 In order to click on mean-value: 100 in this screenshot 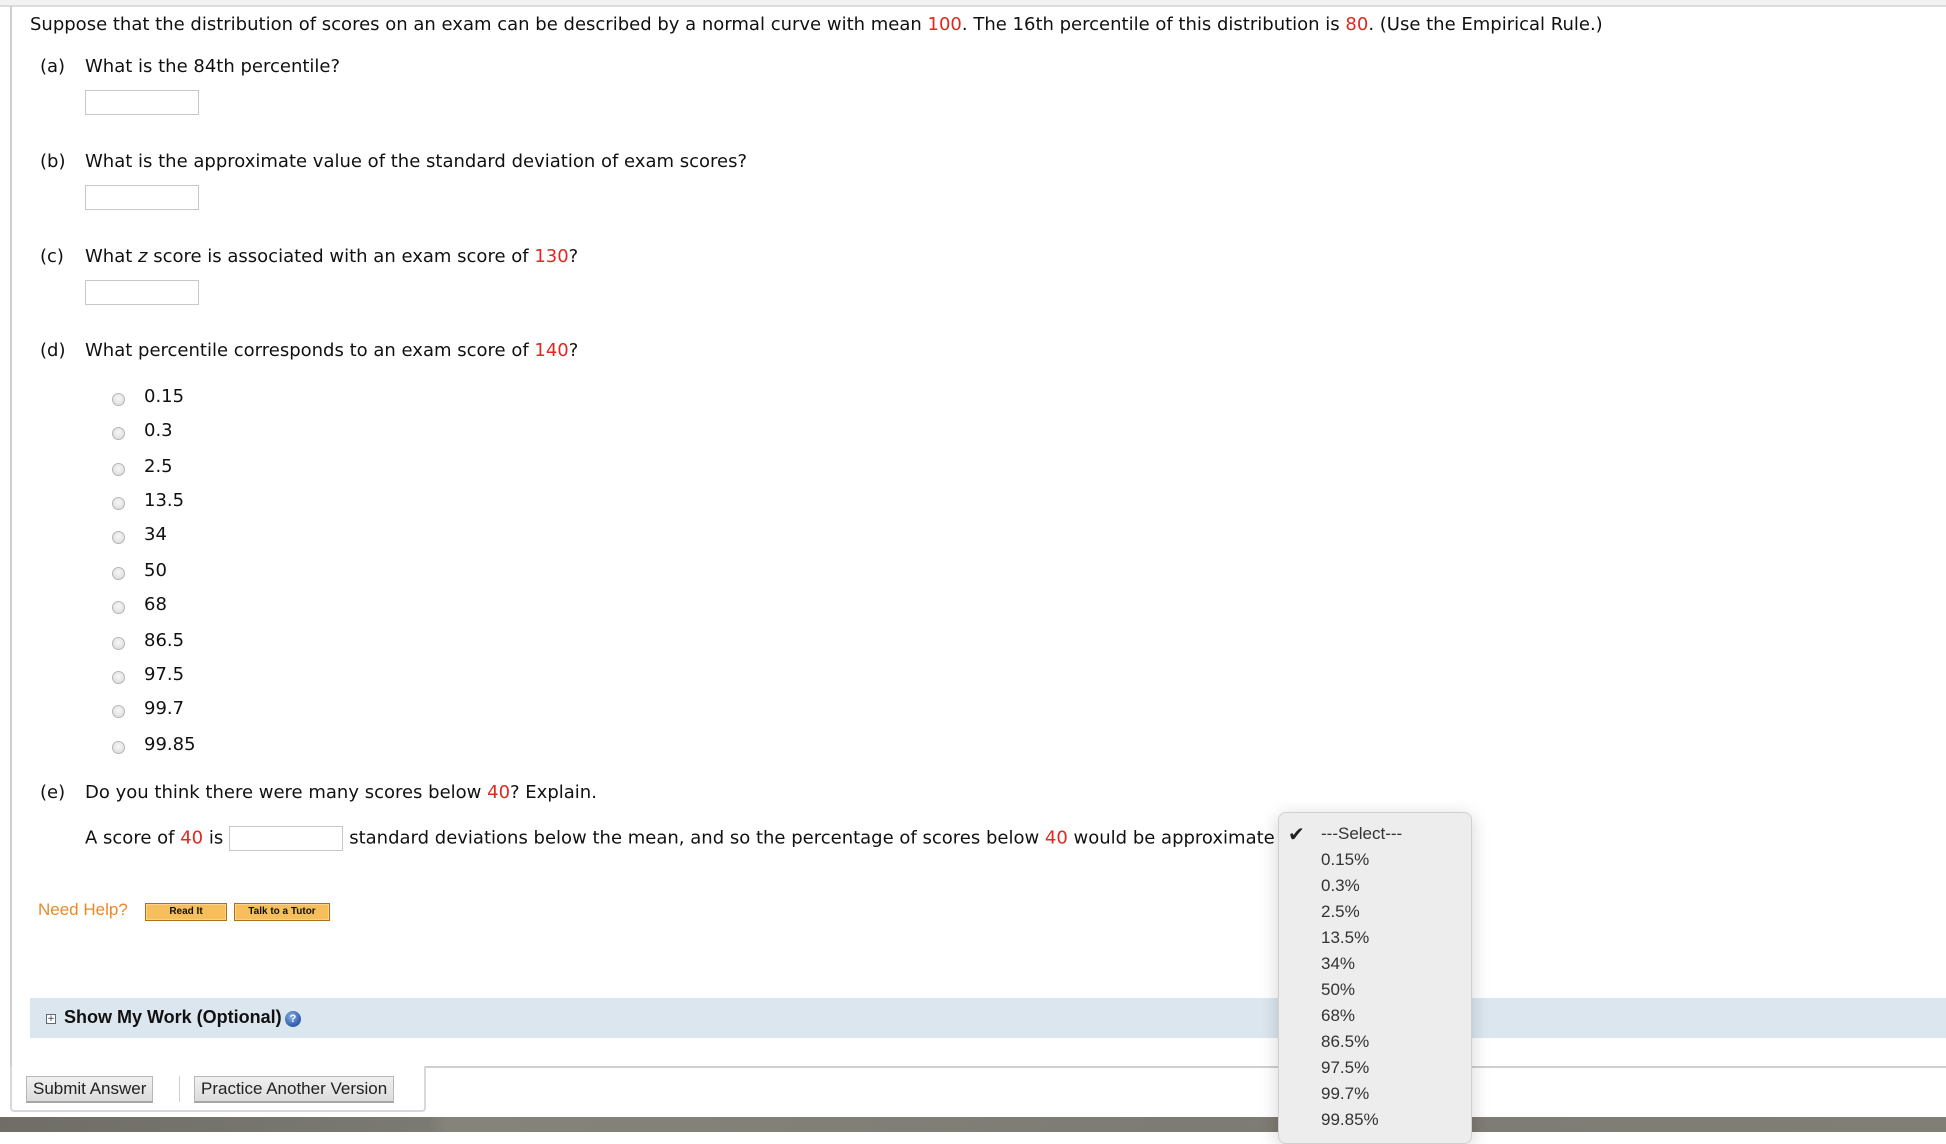, I will do `click(944, 24)`.